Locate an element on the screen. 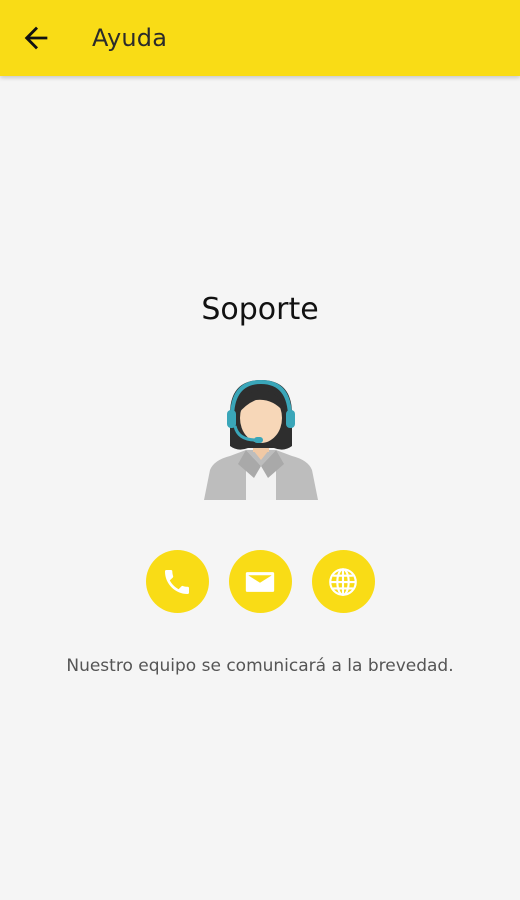  support-agent-icon is located at coordinates (261, 439).